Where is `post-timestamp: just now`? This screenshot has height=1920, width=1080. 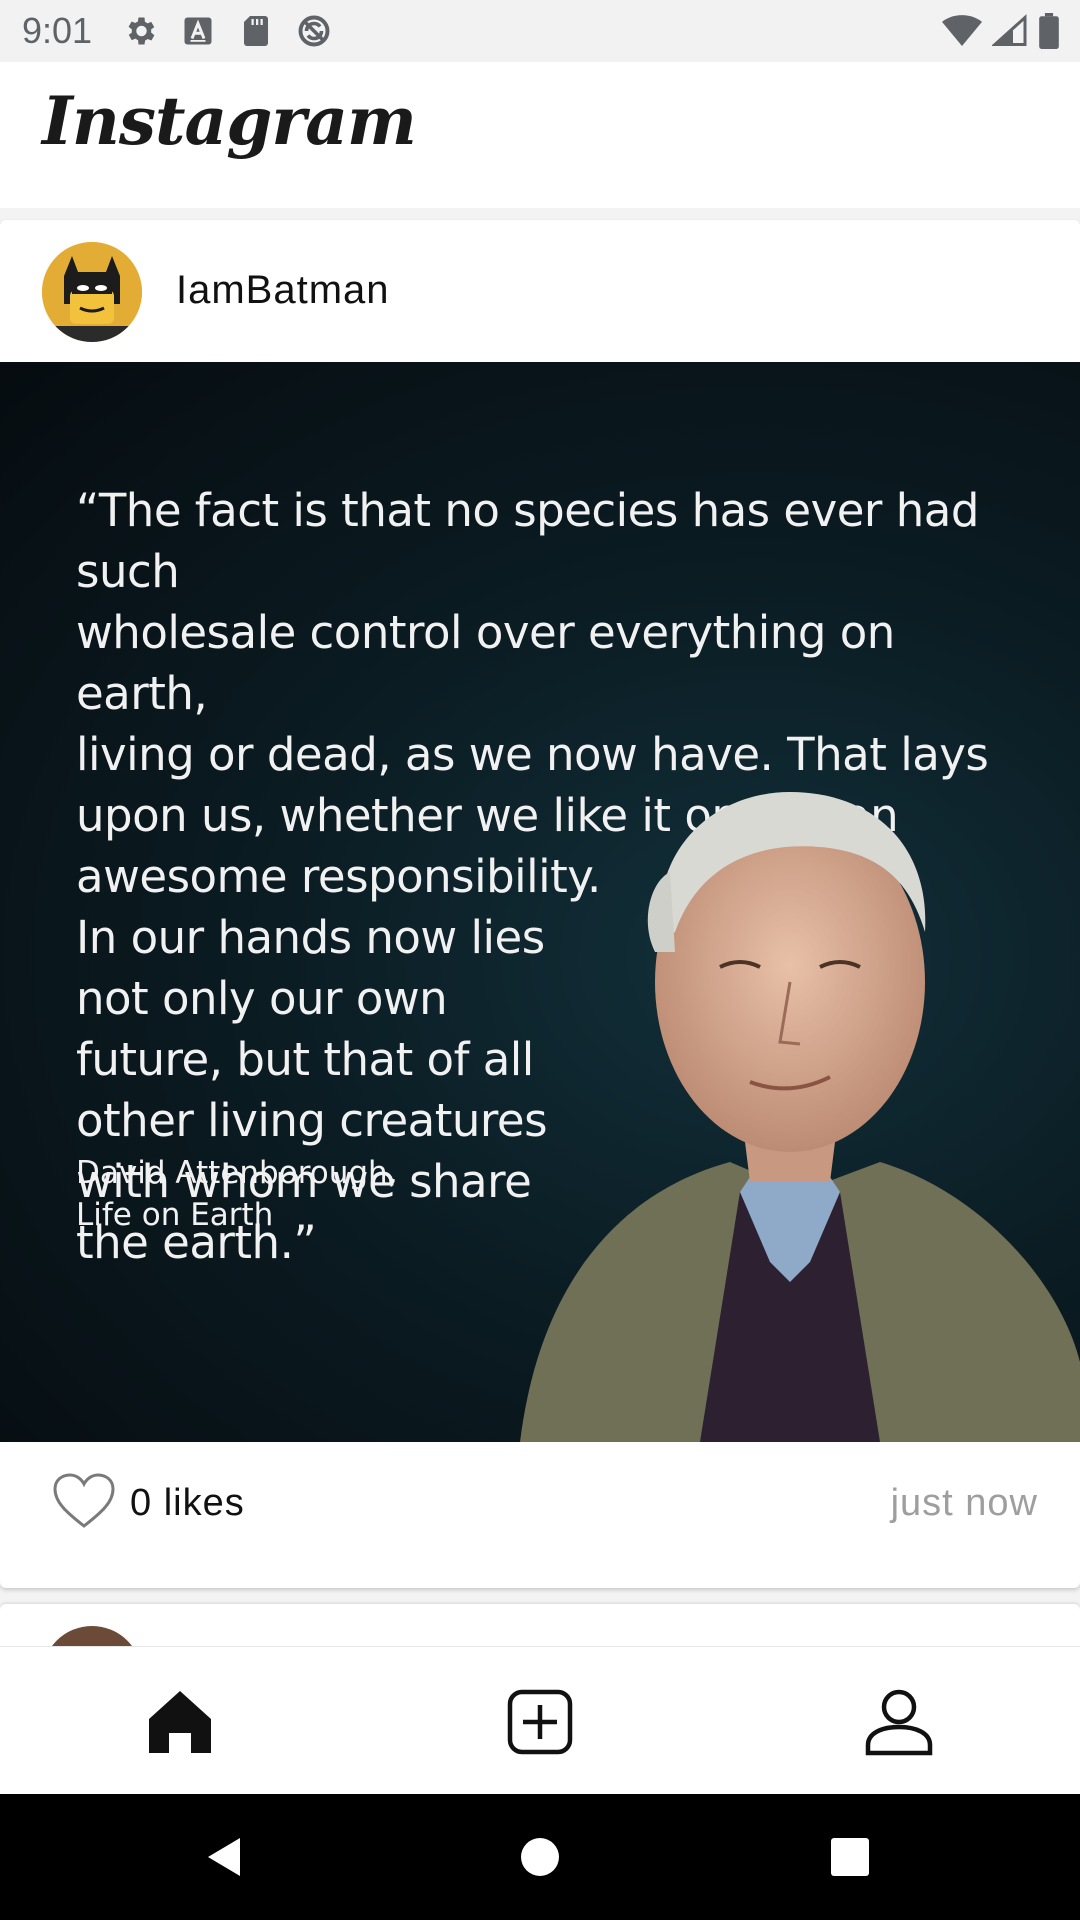 post-timestamp: just now is located at coordinates (964, 1503).